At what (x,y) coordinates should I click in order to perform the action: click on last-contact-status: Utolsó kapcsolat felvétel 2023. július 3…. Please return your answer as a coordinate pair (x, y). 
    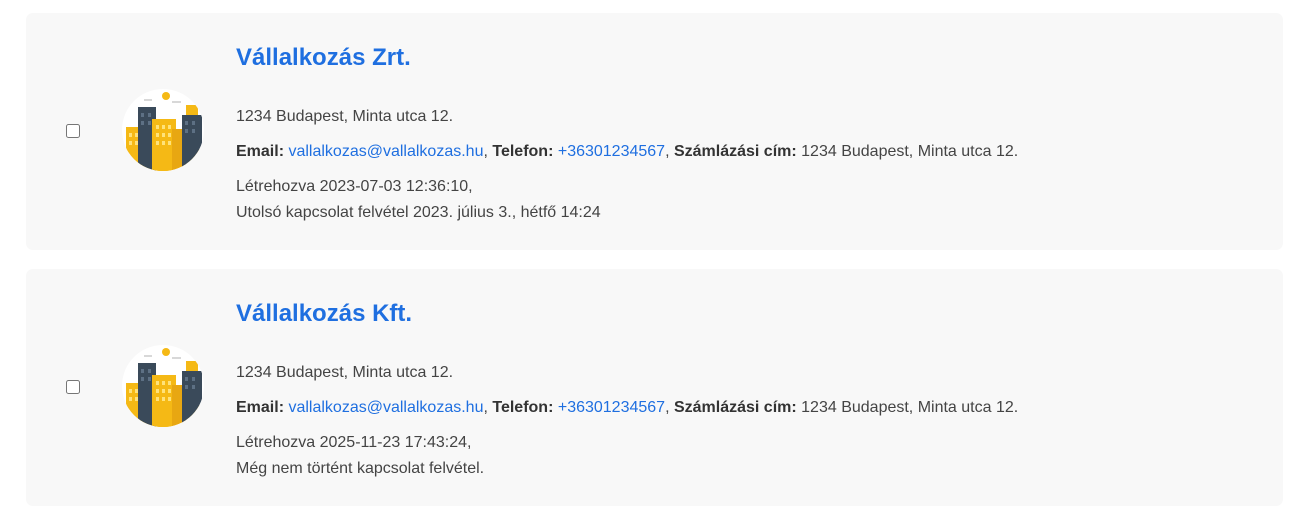
    Looking at the image, I should click on (418, 212).